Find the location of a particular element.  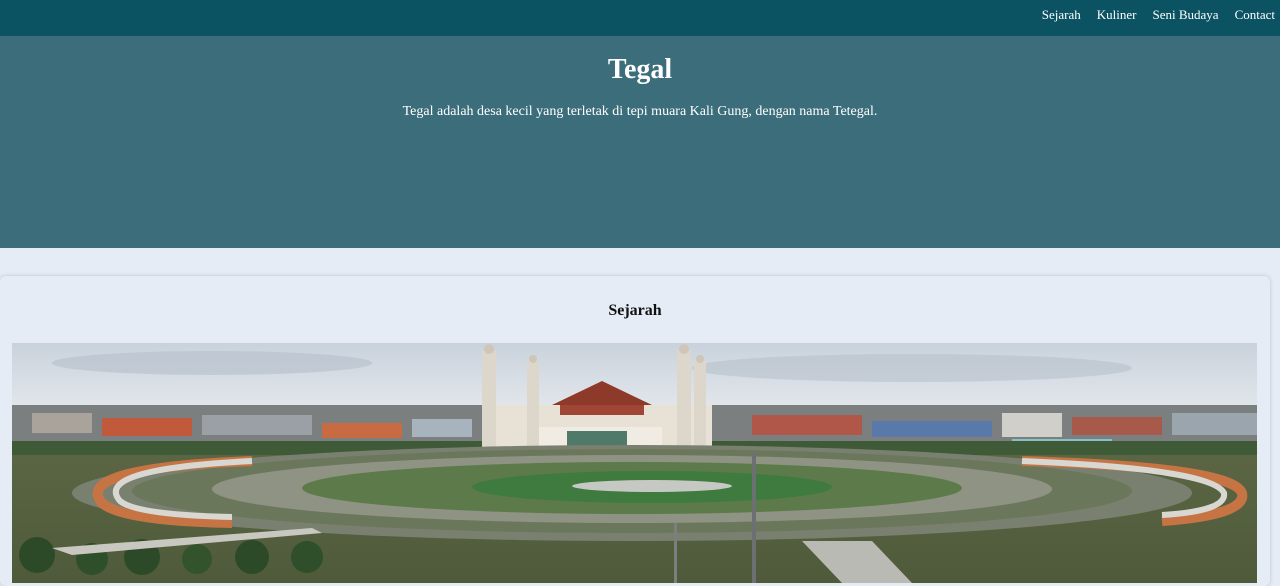

section-title: Sejarah is located at coordinates (635, 310).